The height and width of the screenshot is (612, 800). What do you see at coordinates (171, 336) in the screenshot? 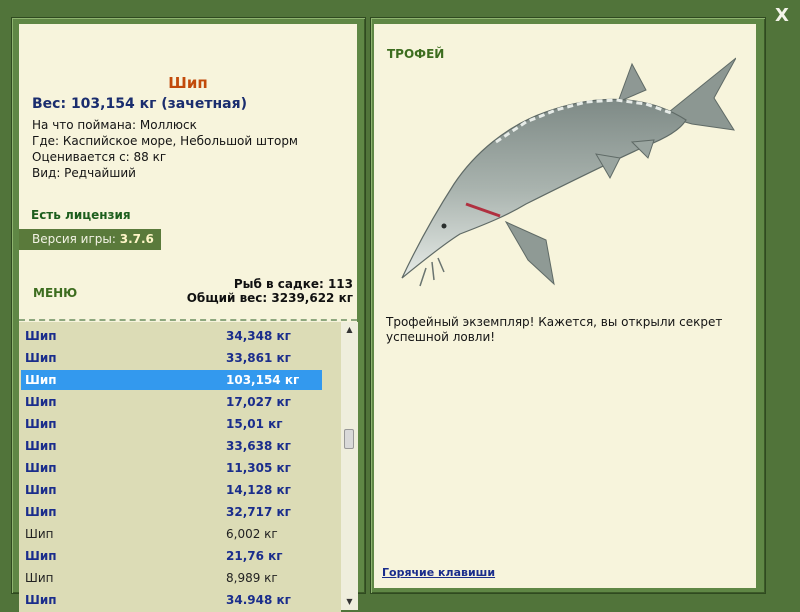
I see `list-item: Шип 34,348 кг` at bounding box center [171, 336].